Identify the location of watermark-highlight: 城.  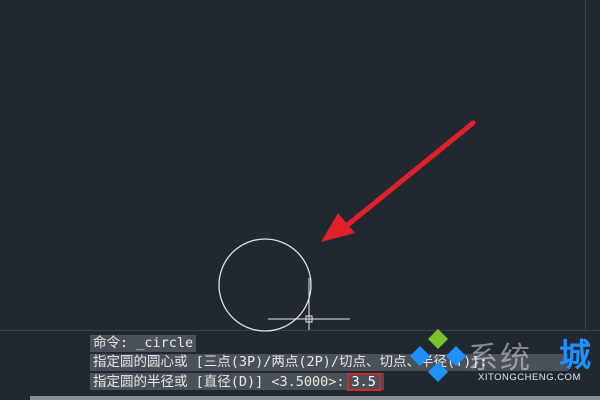
(575, 355).